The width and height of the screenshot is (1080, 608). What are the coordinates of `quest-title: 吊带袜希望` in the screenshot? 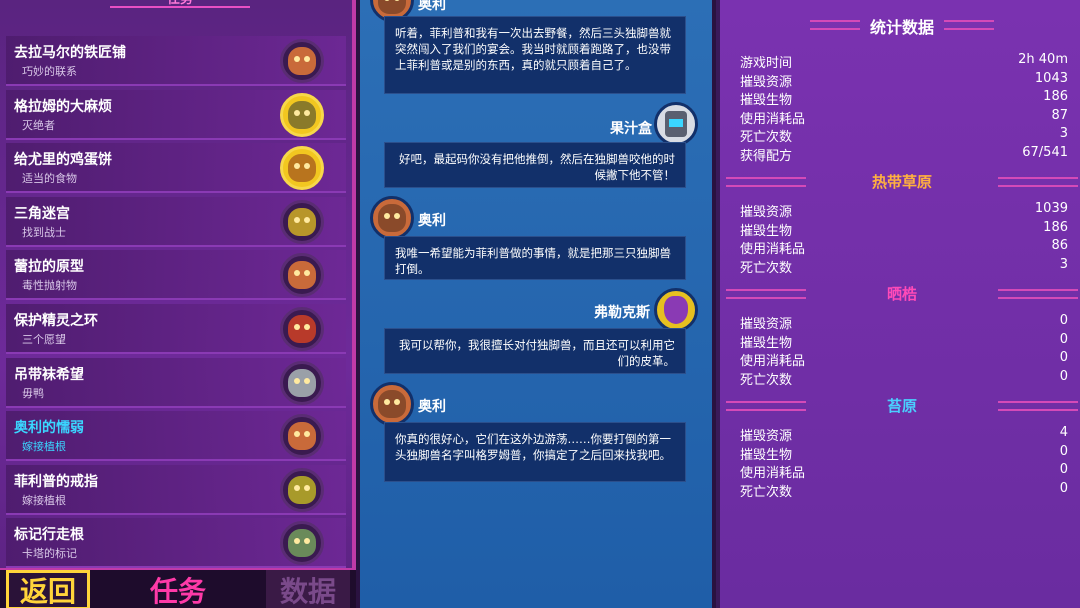 It's located at (49, 374).